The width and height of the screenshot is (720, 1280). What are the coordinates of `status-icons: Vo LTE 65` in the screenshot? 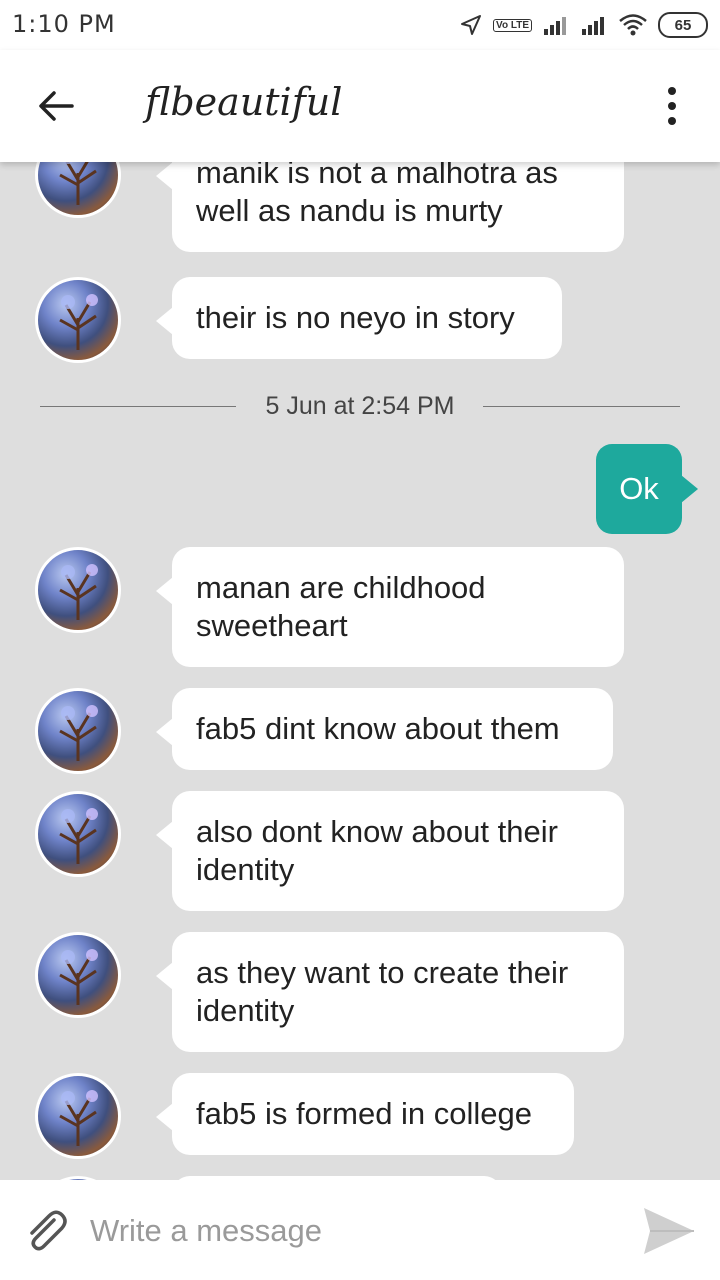 It's located at (583, 25).